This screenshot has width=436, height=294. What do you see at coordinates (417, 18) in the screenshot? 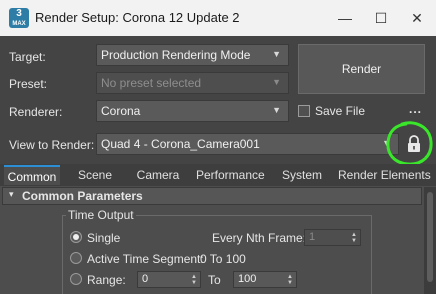
I see `close-button: ✕` at bounding box center [417, 18].